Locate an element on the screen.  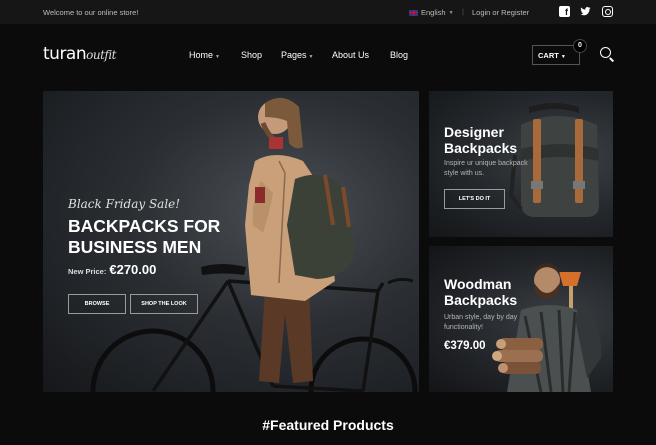
login-register-link: Login or Register is located at coordinates (500, 12).